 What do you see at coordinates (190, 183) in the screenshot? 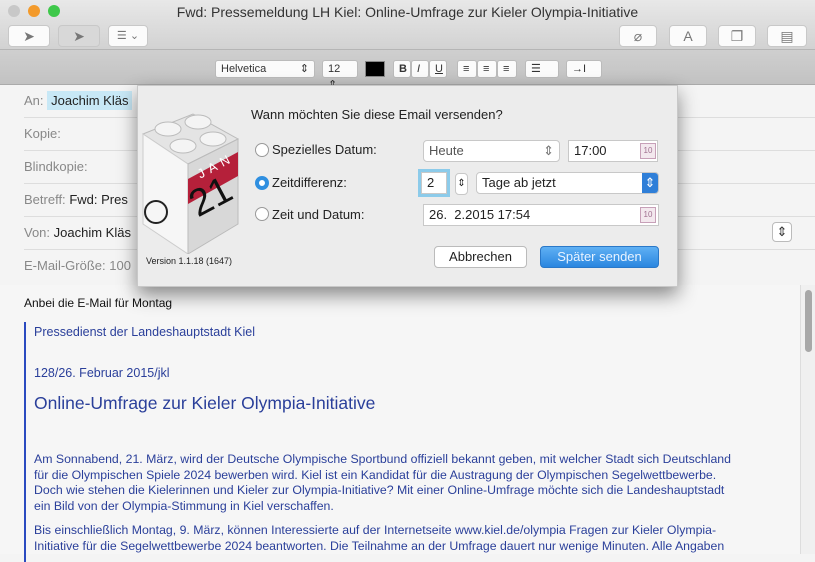
I see `calendar-cube-icon` at bounding box center [190, 183].